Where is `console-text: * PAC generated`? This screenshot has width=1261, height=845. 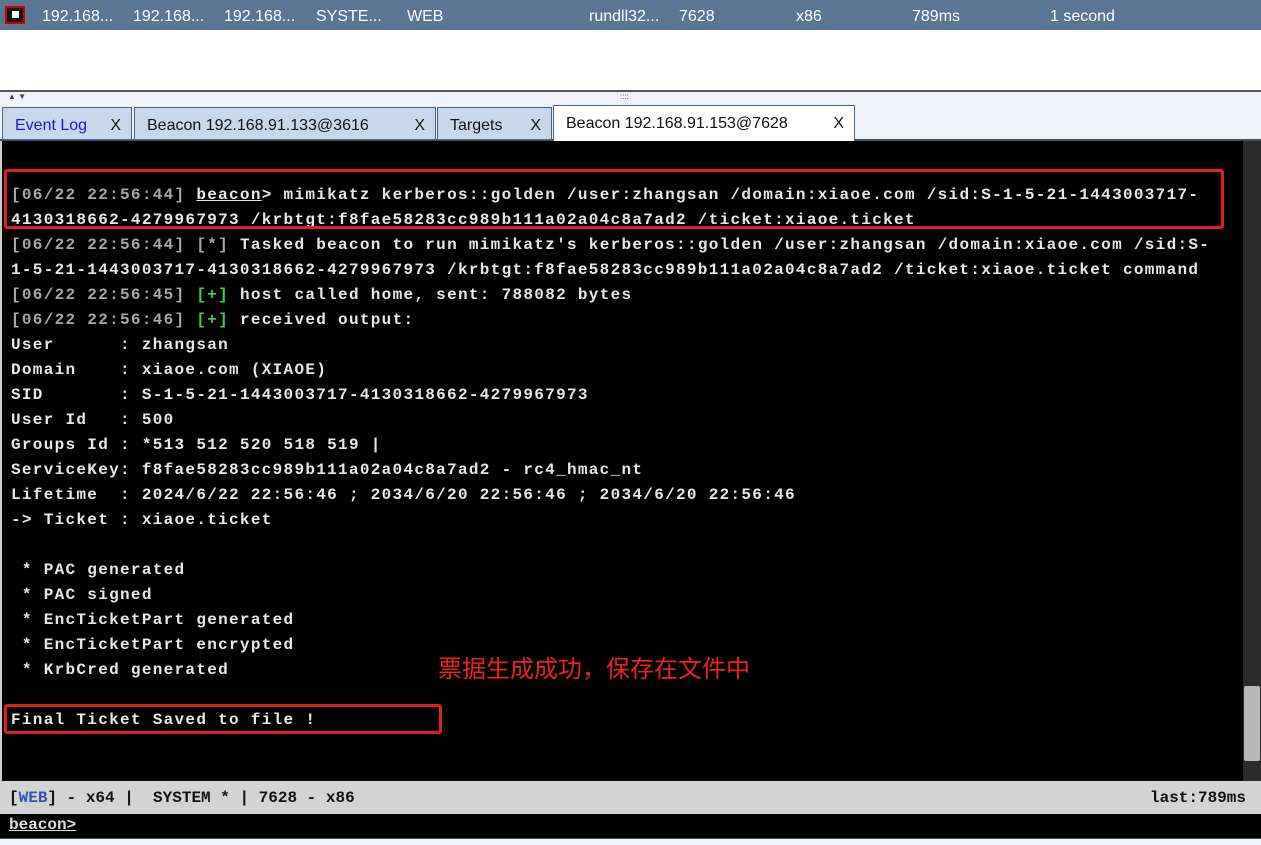 console-text: * PAC generated is located at coordinates (98, 570).